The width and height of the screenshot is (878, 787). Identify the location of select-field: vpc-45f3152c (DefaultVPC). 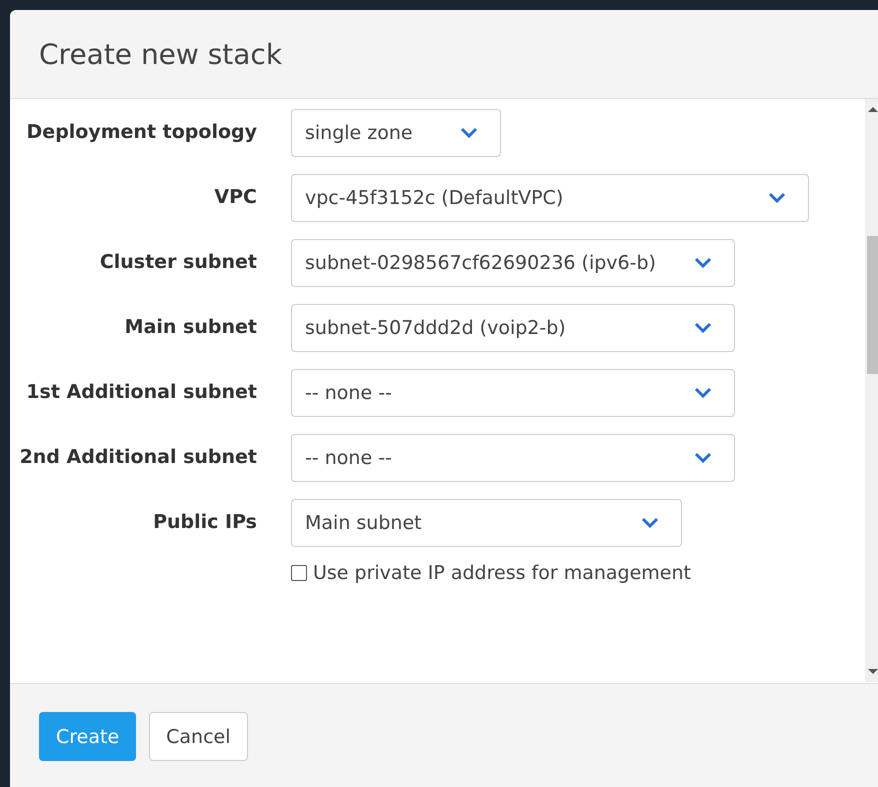
(550, 198).